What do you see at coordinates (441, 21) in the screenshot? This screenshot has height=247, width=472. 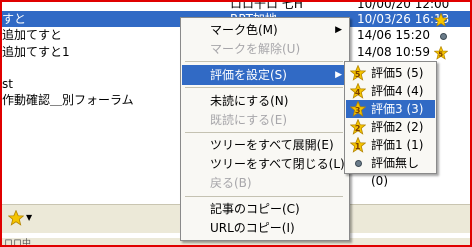 I see `star-icon` at bounding box center [441, 21].